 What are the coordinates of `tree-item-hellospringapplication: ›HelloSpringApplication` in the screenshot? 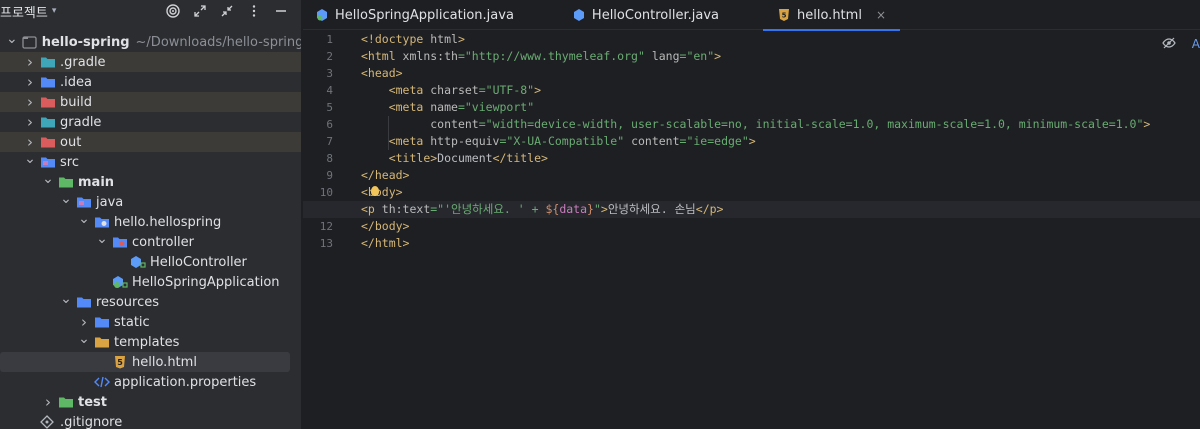 It's located at (150, 282).